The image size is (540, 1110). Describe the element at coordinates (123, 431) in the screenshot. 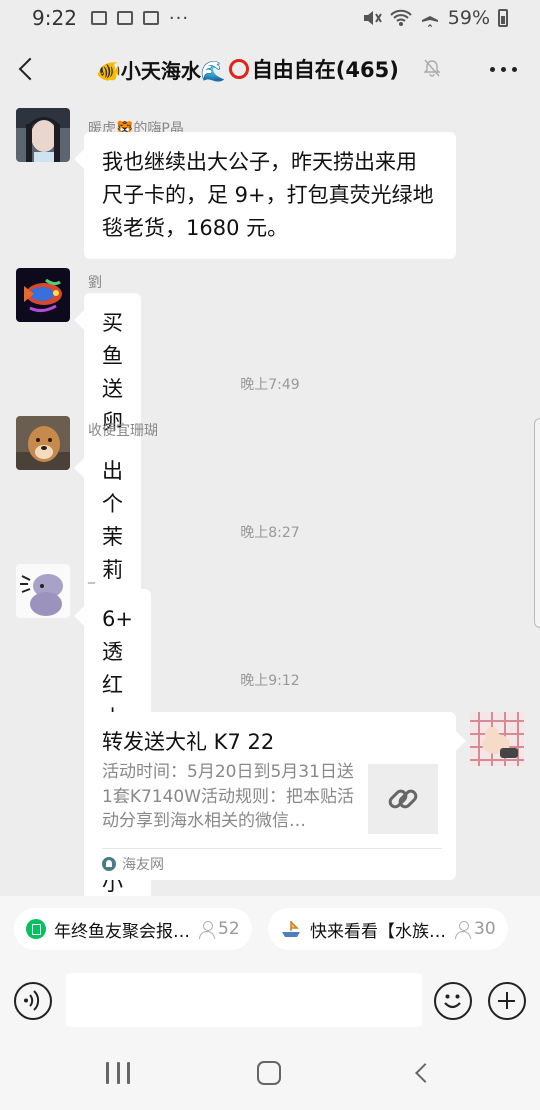

I see `sender-name: 收便宜珊瑚` at that location.